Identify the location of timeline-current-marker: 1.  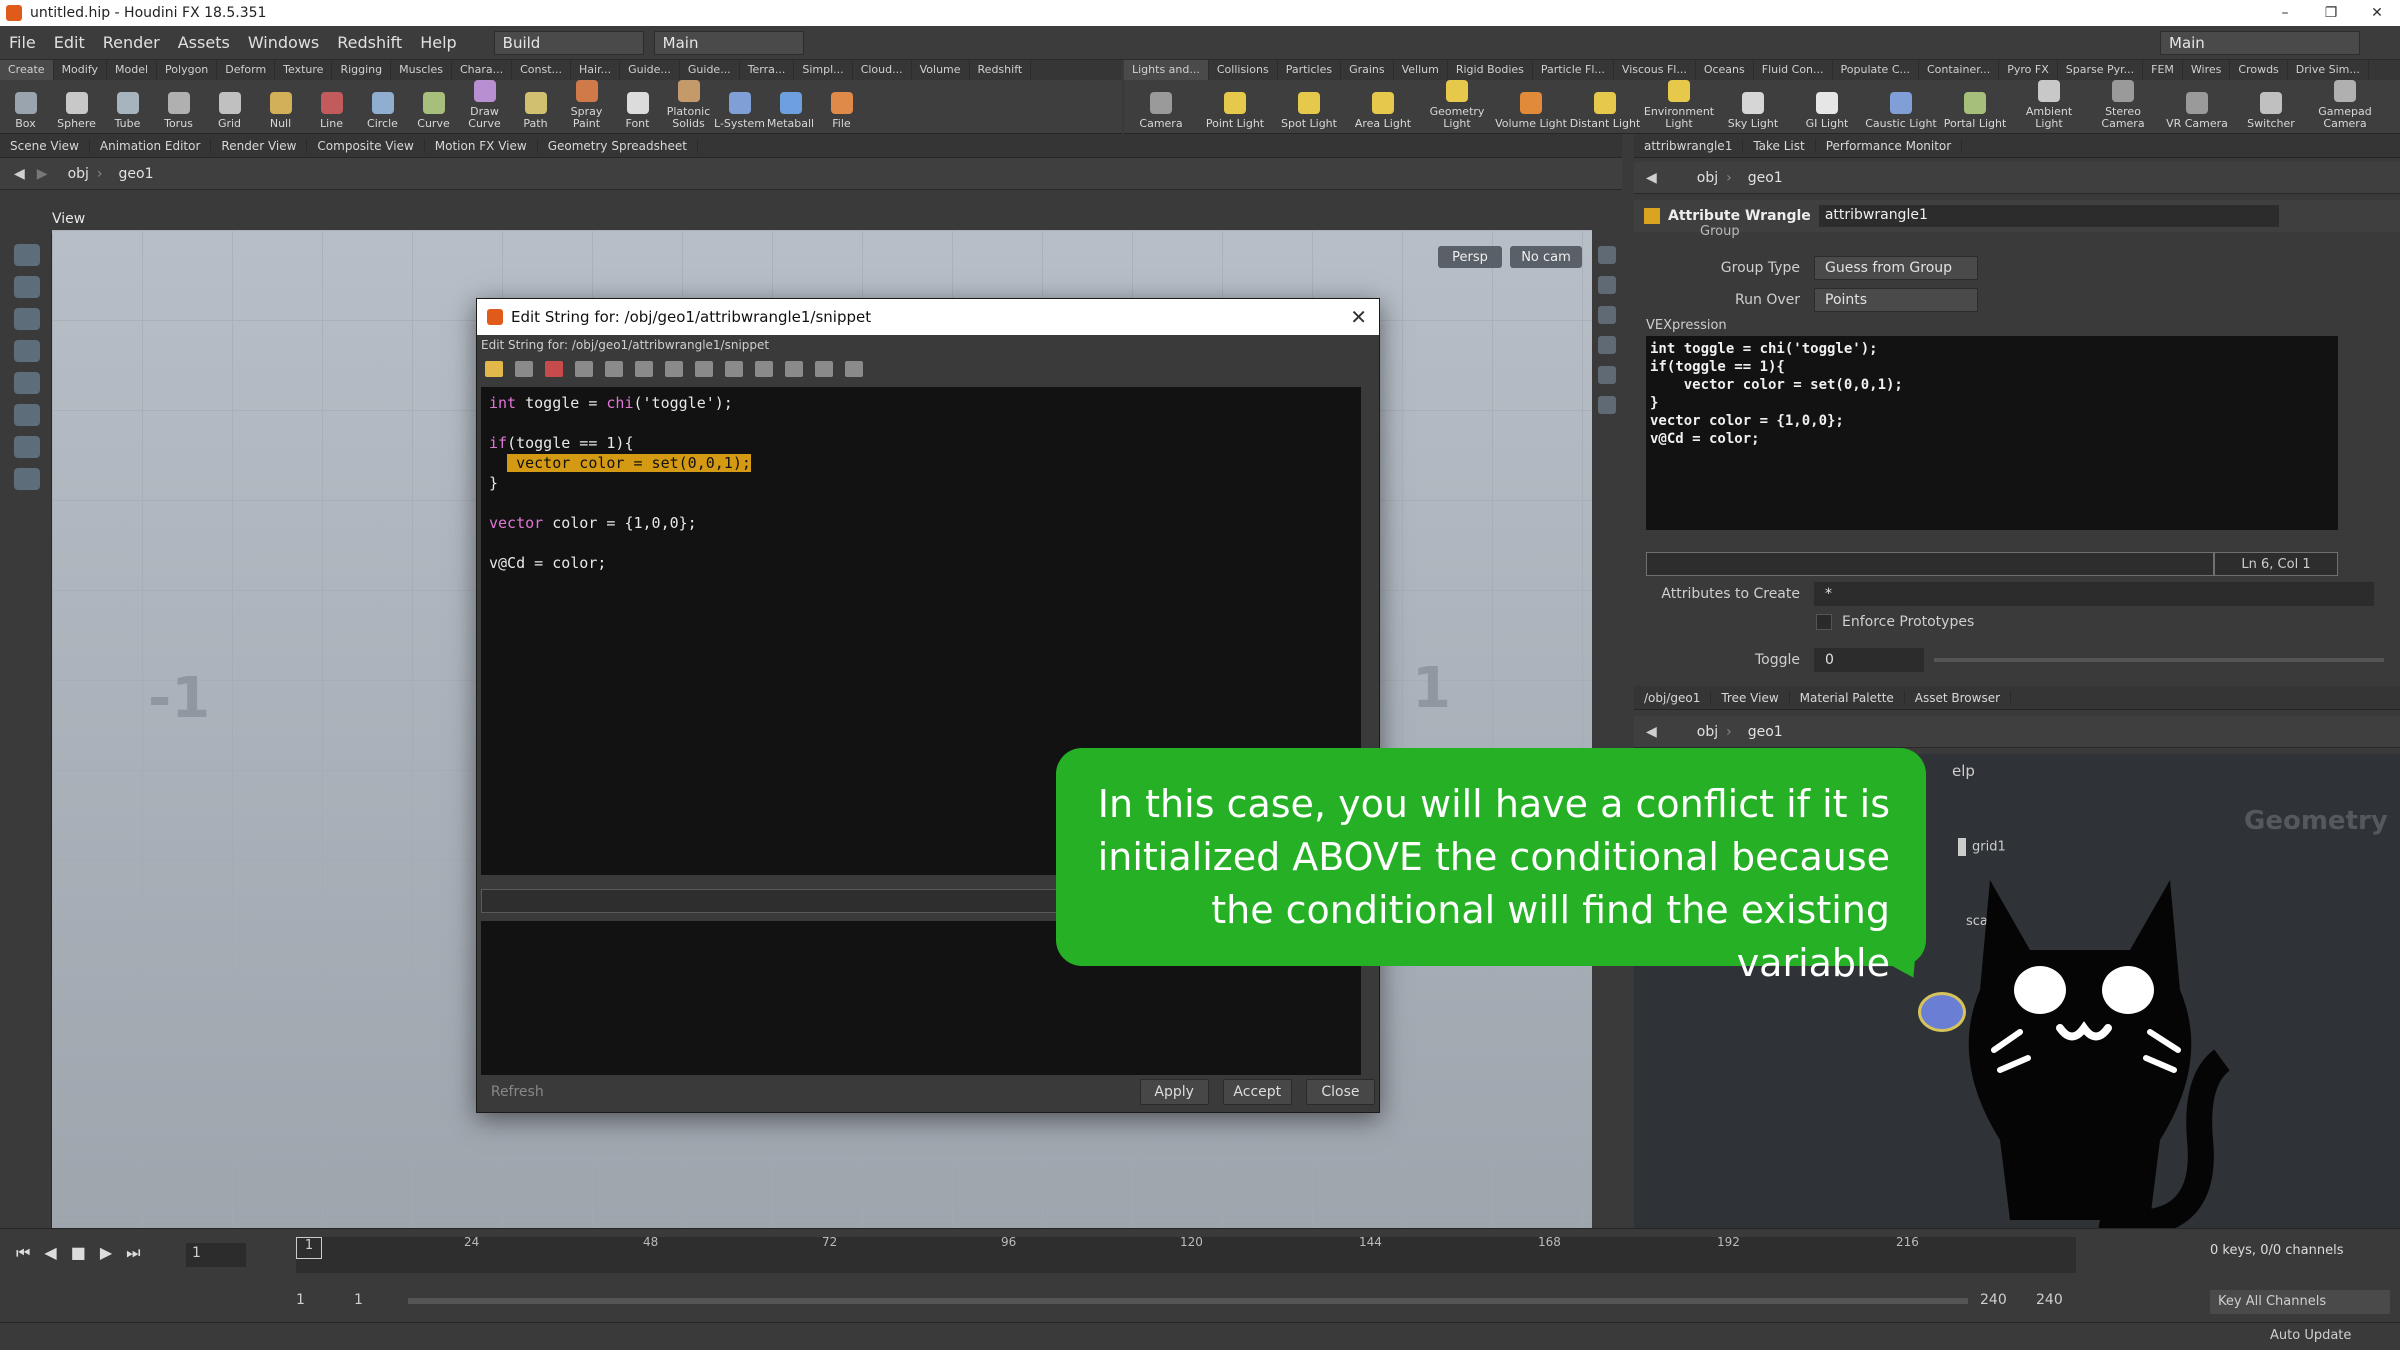
(309, 1248).